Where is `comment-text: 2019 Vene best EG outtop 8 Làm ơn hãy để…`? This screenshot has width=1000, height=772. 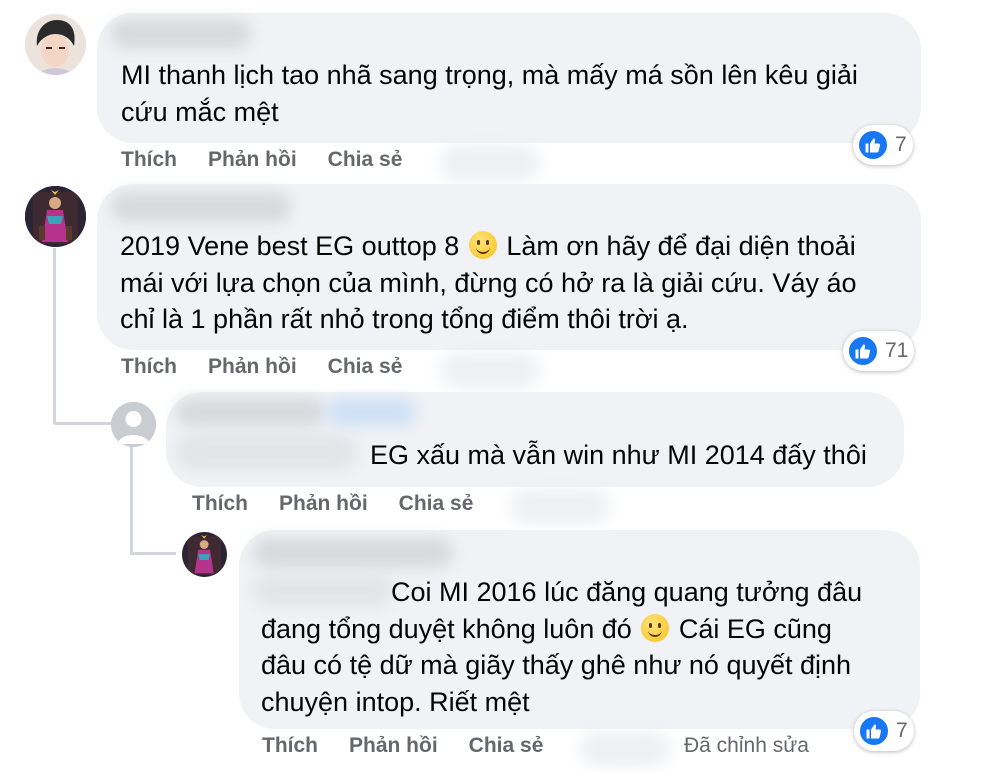
comment-text: 2019 Vene best EG outtop 8 Làm ơn hãy để… is located at coordinates (488, 282).